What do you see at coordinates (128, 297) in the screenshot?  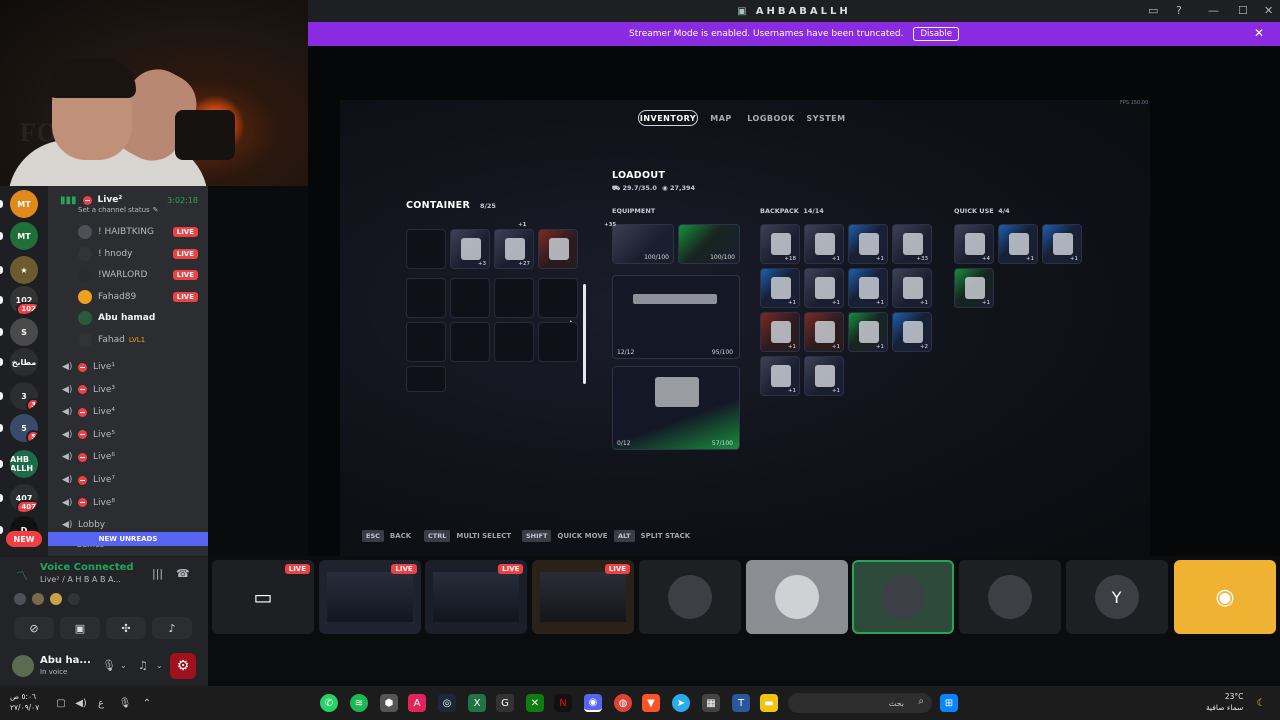 I see `voice-user-row: Fahad89 LIVE` at bounding box center [128, 297].